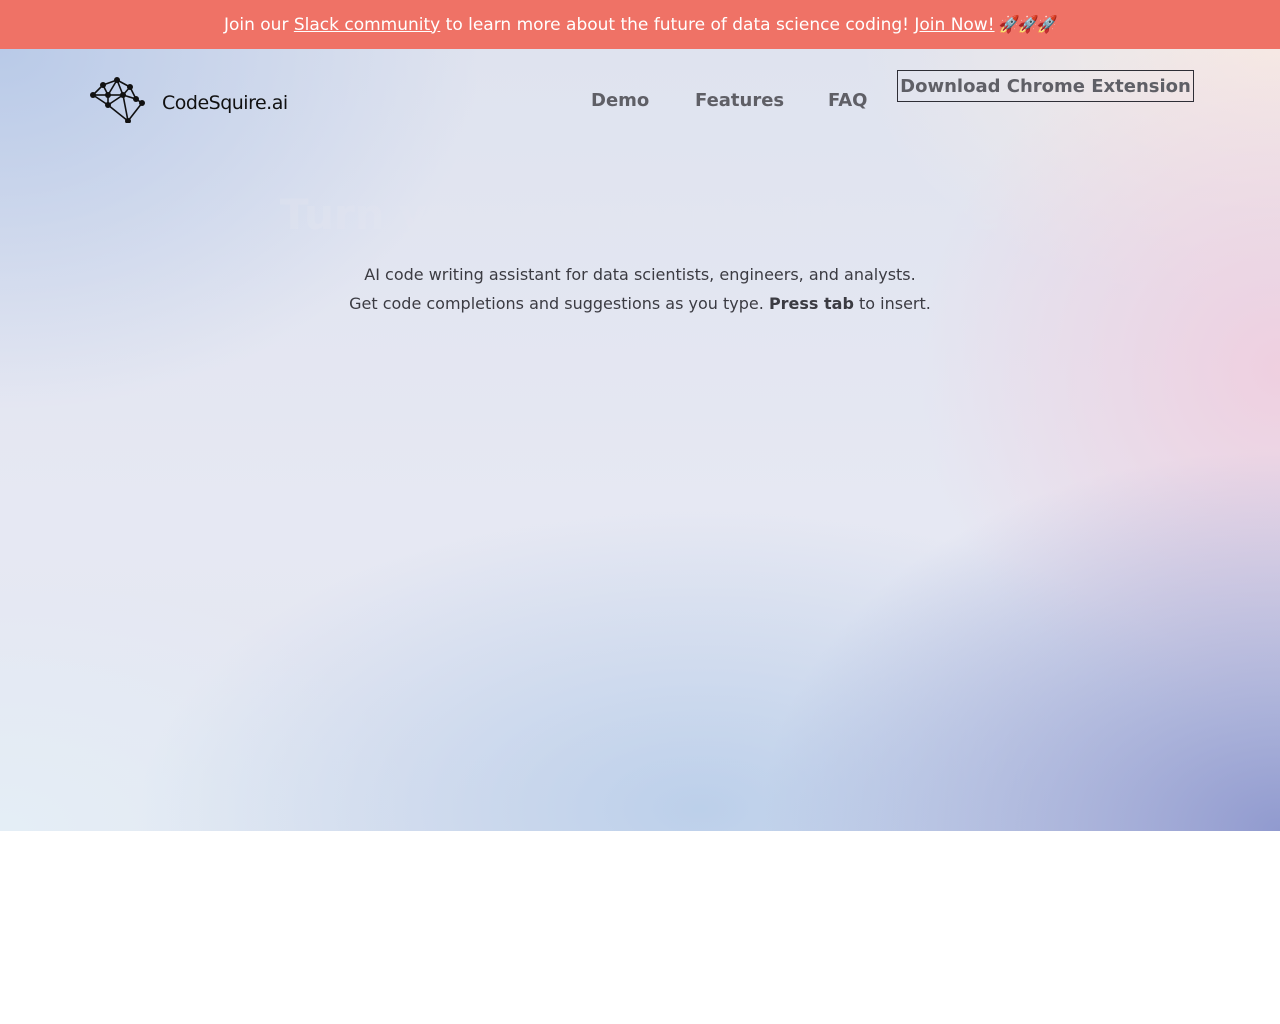 The image size is (1280, 1024). What do you see at coordinates (225, 103) in the screenshot?
I see `brand-name: CodeSquire.ai` at bounding box center [225, 103].